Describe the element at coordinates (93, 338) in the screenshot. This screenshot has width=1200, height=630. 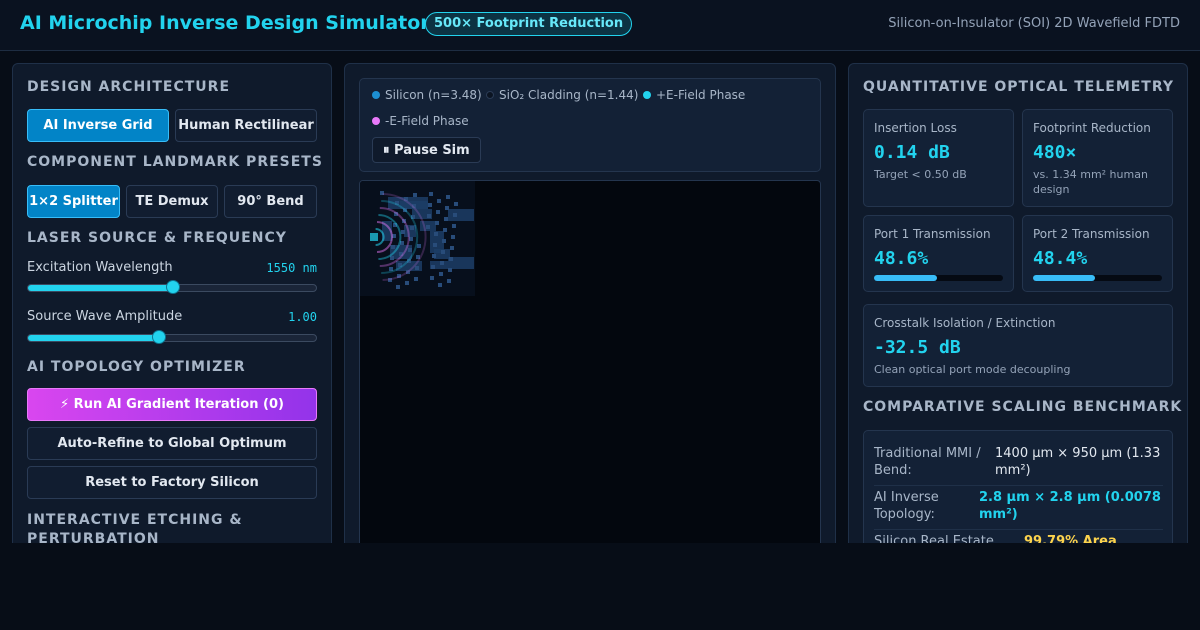
I see `amplitude-slider-fill` at that location.